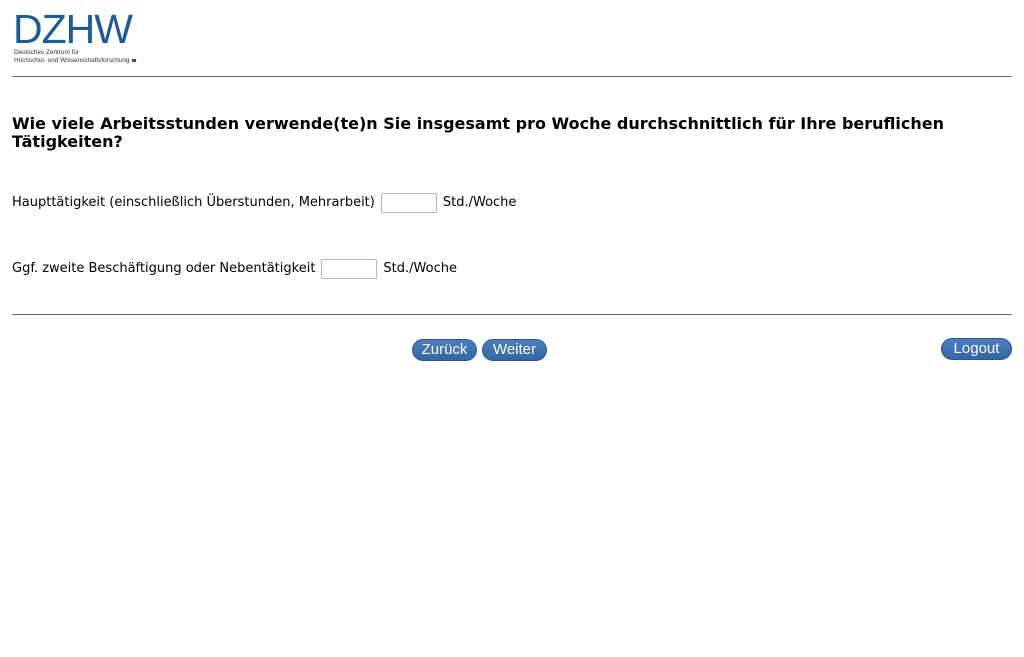  Describe the element at coordinates (976, 349) in the screenshot. I see `logout-button: Logout` at that location.